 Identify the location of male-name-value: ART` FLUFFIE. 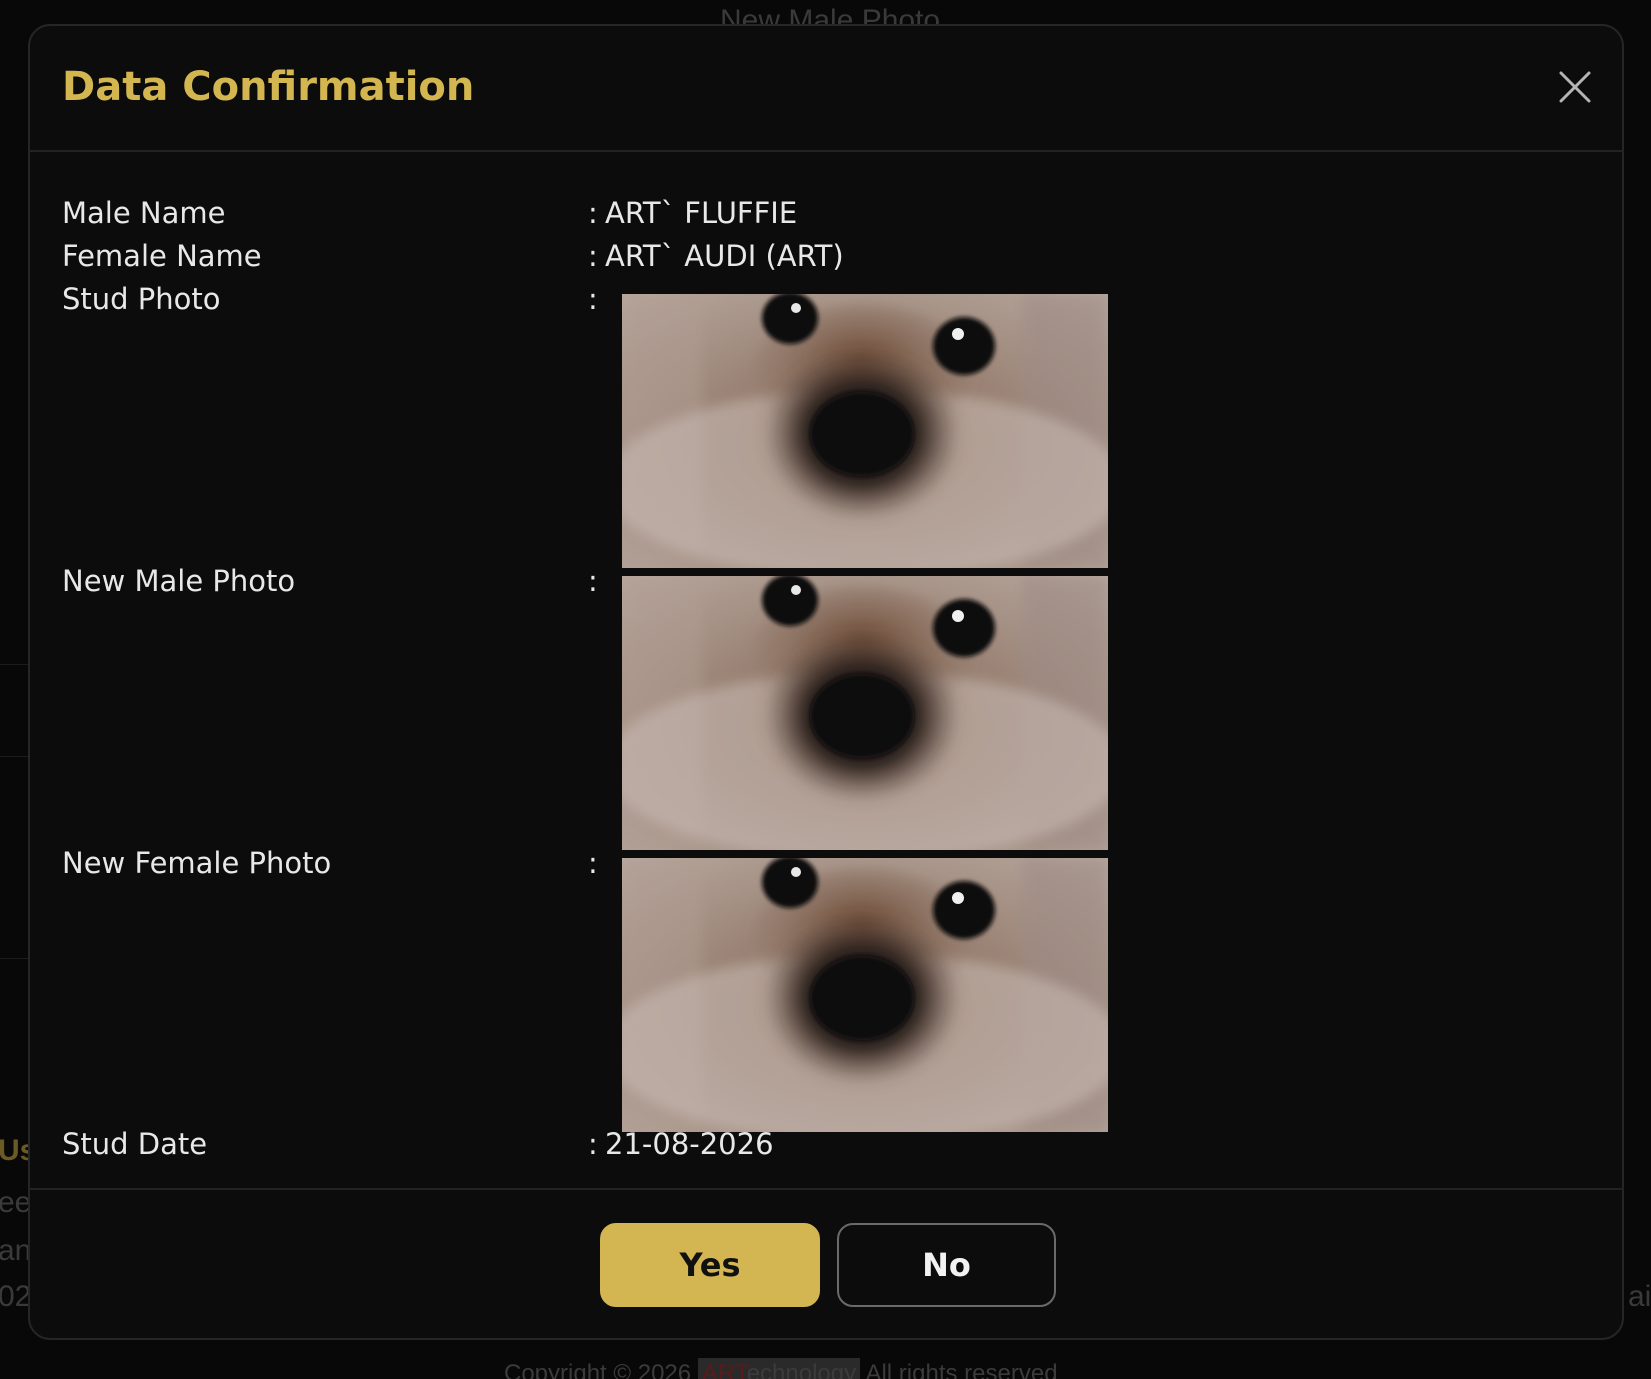
(701, 213).